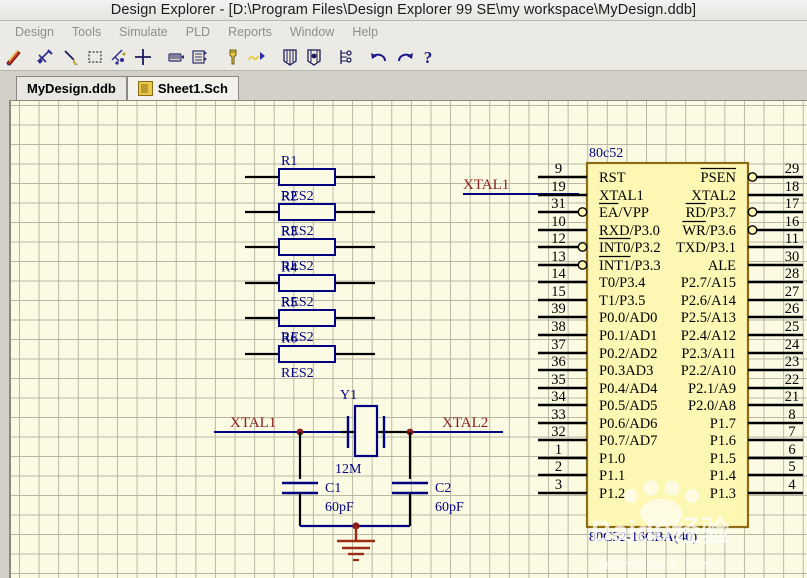 Image resolution: width=807 pixels, height=578 pixels. I want to click on menu-item-design: Design, so click(34, 32).